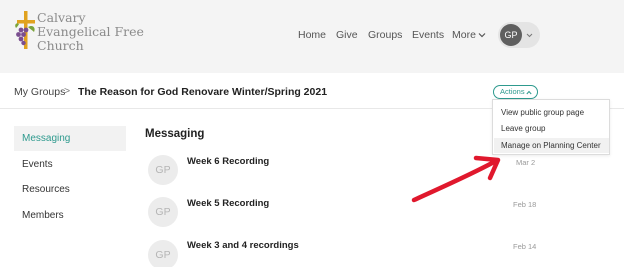 The height and width of the screenshot is (267, 624). I want to click on sidebar-item-messaging: Messaging, so click(70, 138).